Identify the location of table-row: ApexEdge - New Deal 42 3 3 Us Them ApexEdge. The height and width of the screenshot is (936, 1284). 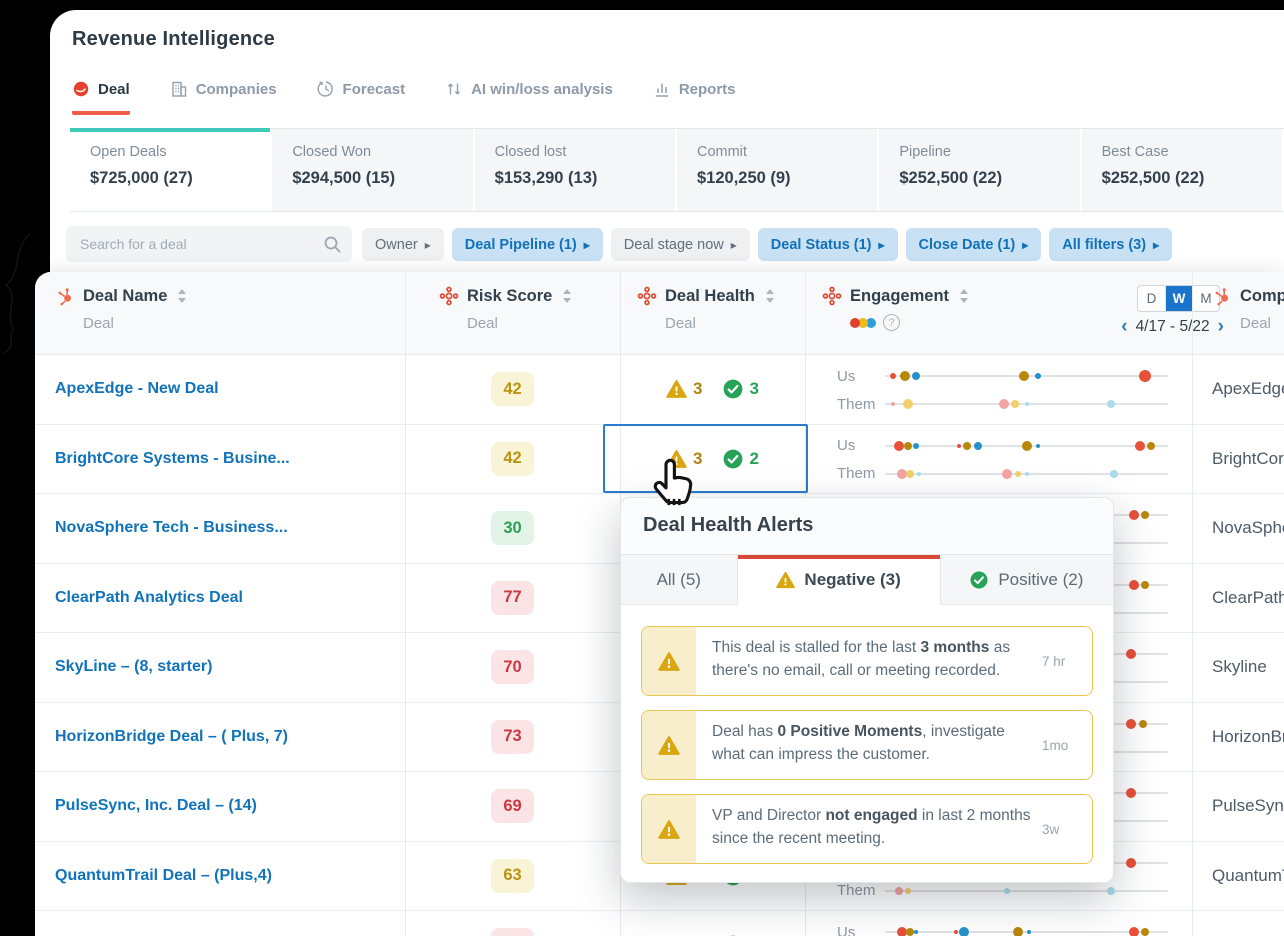
(659, 390).